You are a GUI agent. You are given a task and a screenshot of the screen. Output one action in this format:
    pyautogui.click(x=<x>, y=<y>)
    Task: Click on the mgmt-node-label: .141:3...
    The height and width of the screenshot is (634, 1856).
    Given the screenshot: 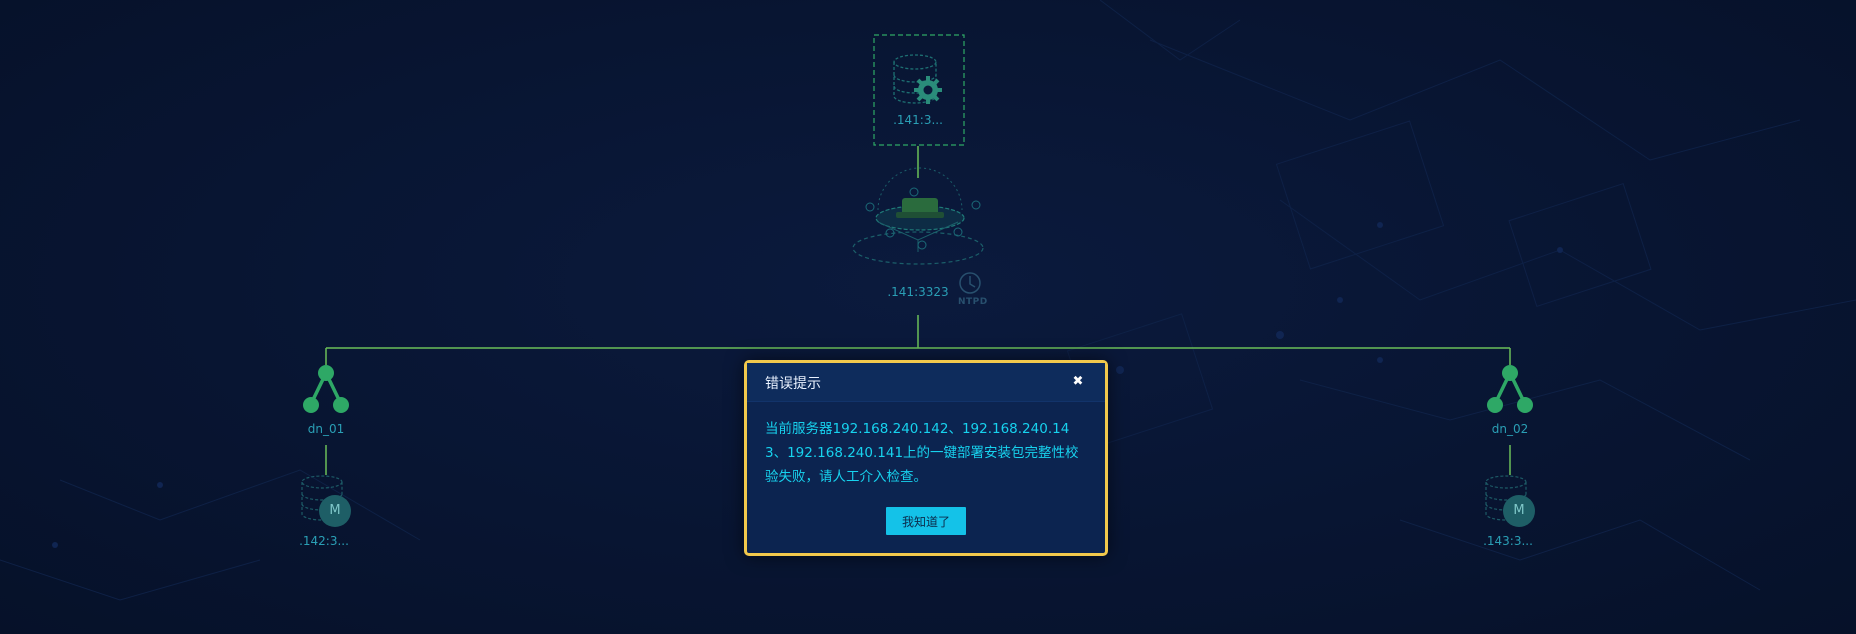 What is the action you would take?
    pyautogui.click(x=918, y=120)
    